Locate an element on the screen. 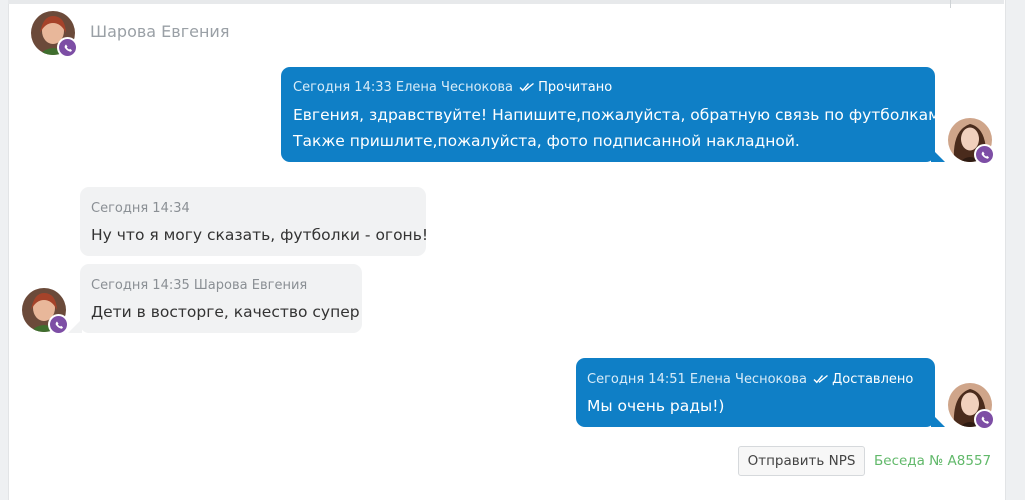 This screenshot has width=1025, height=500. message-meta: Сегодня 14:51 Елена Чеснокова Доставлено is located at coordinates (755, 380).